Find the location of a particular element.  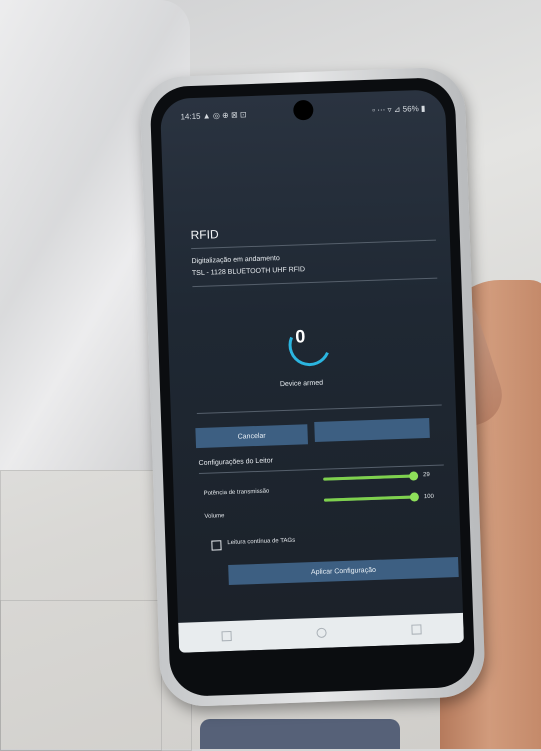

volume-label: Volume is located at coordinates (214, 516).